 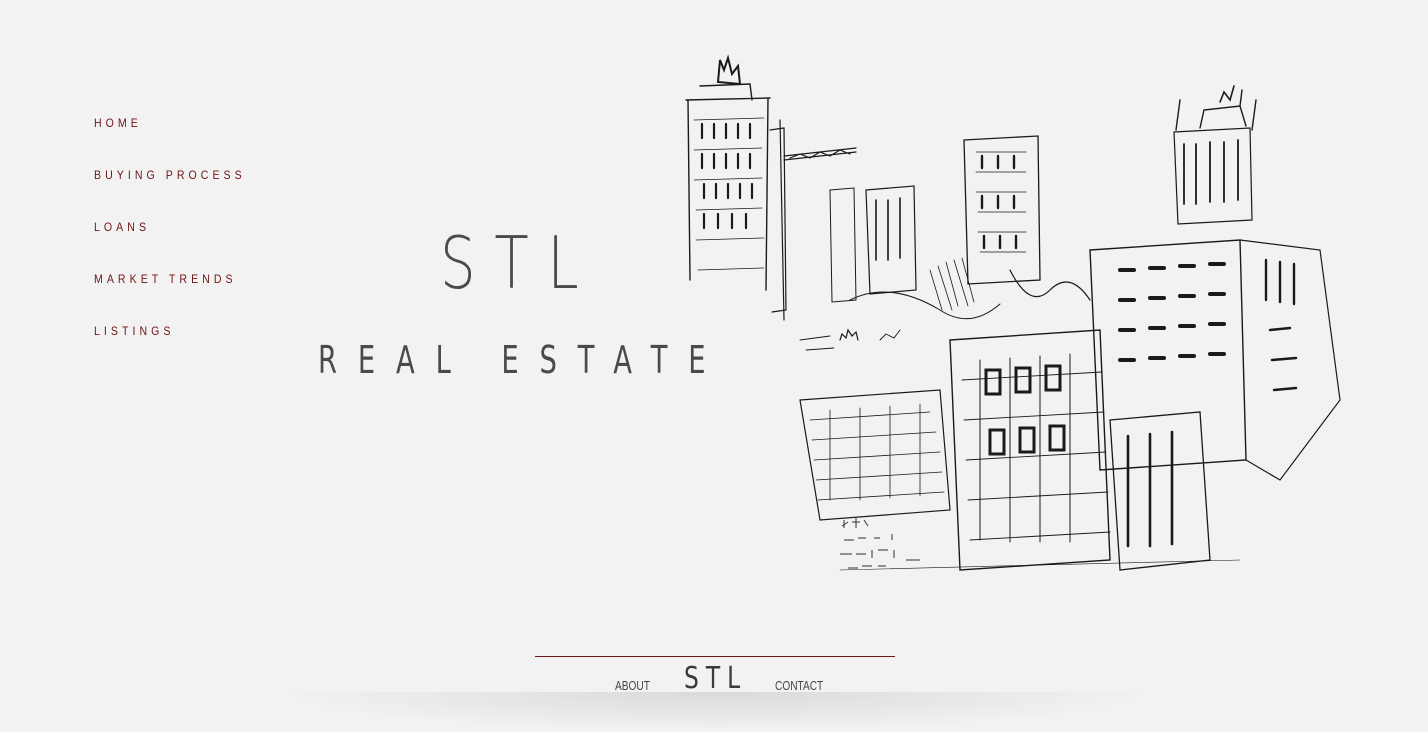 I want to click on footer-shadow, so click(x=715, y=712).